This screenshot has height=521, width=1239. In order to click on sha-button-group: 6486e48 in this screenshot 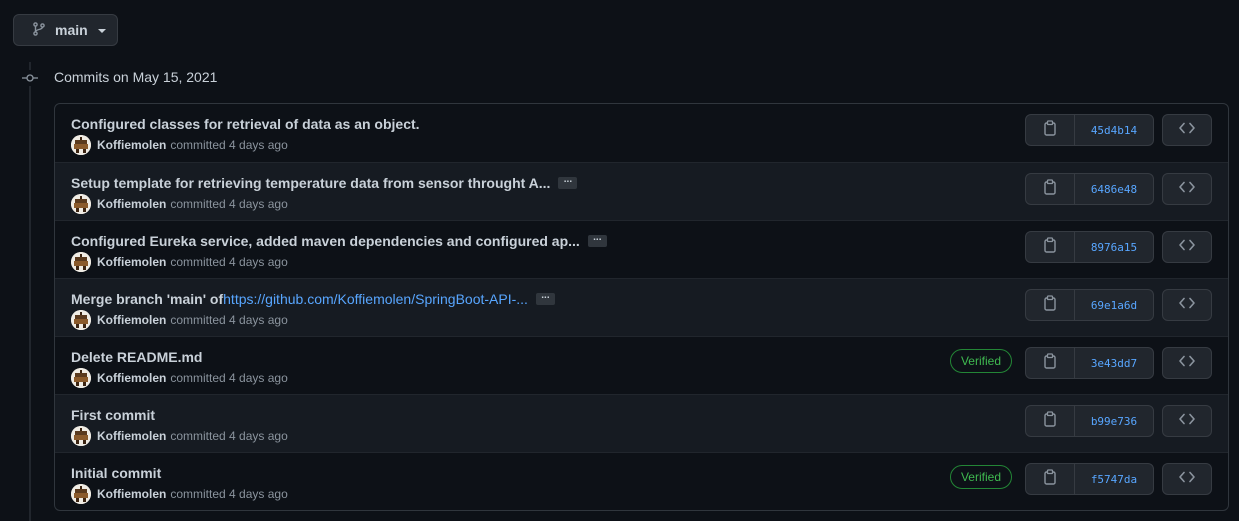, I will do `click(1089, 189)`.